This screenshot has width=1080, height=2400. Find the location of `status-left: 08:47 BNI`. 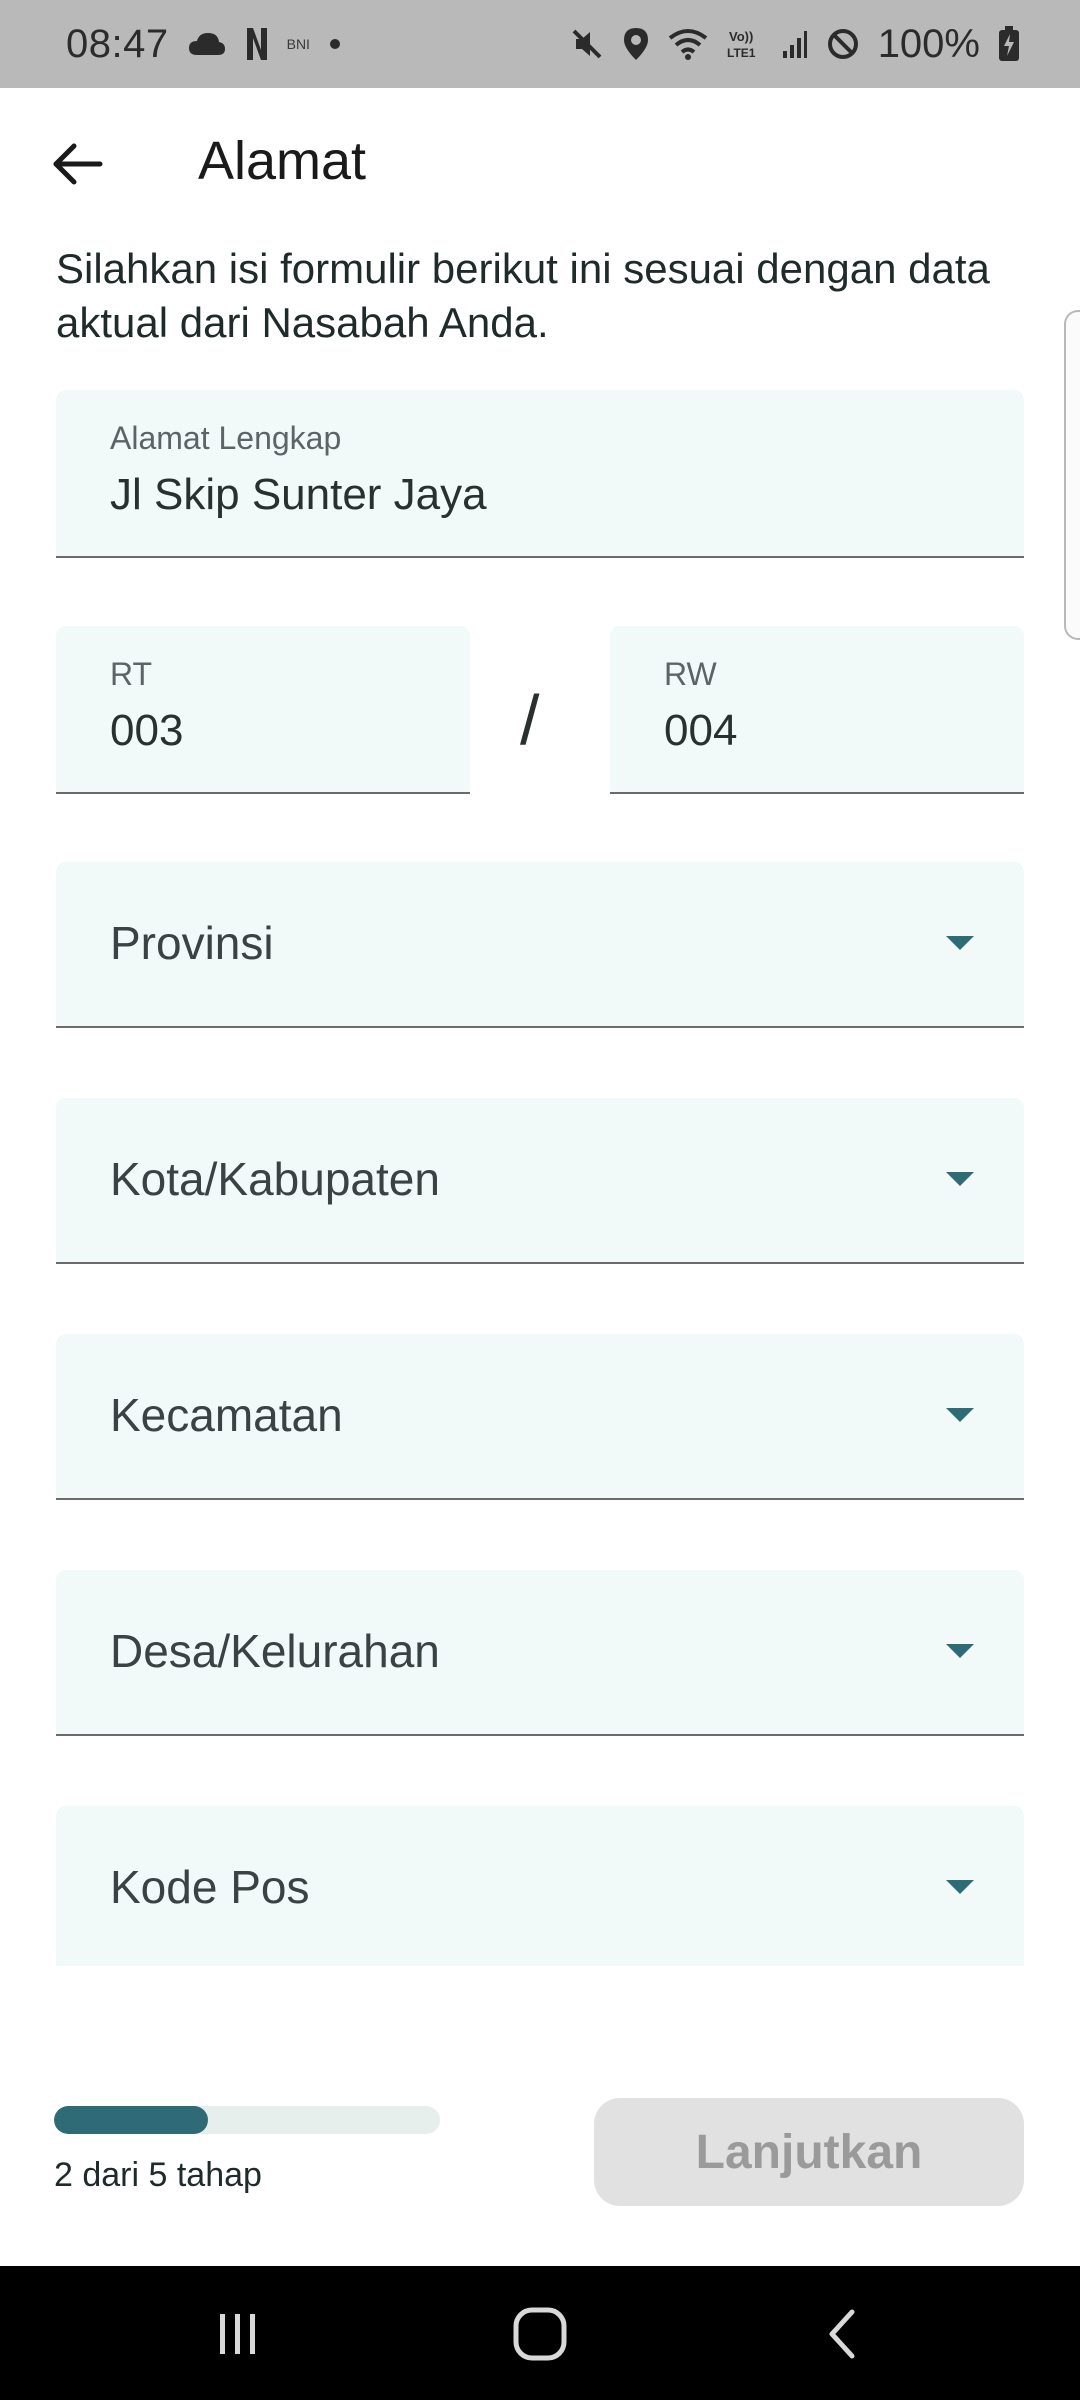

status-left: 08:47 BNI is located at coordinates (204, 44).